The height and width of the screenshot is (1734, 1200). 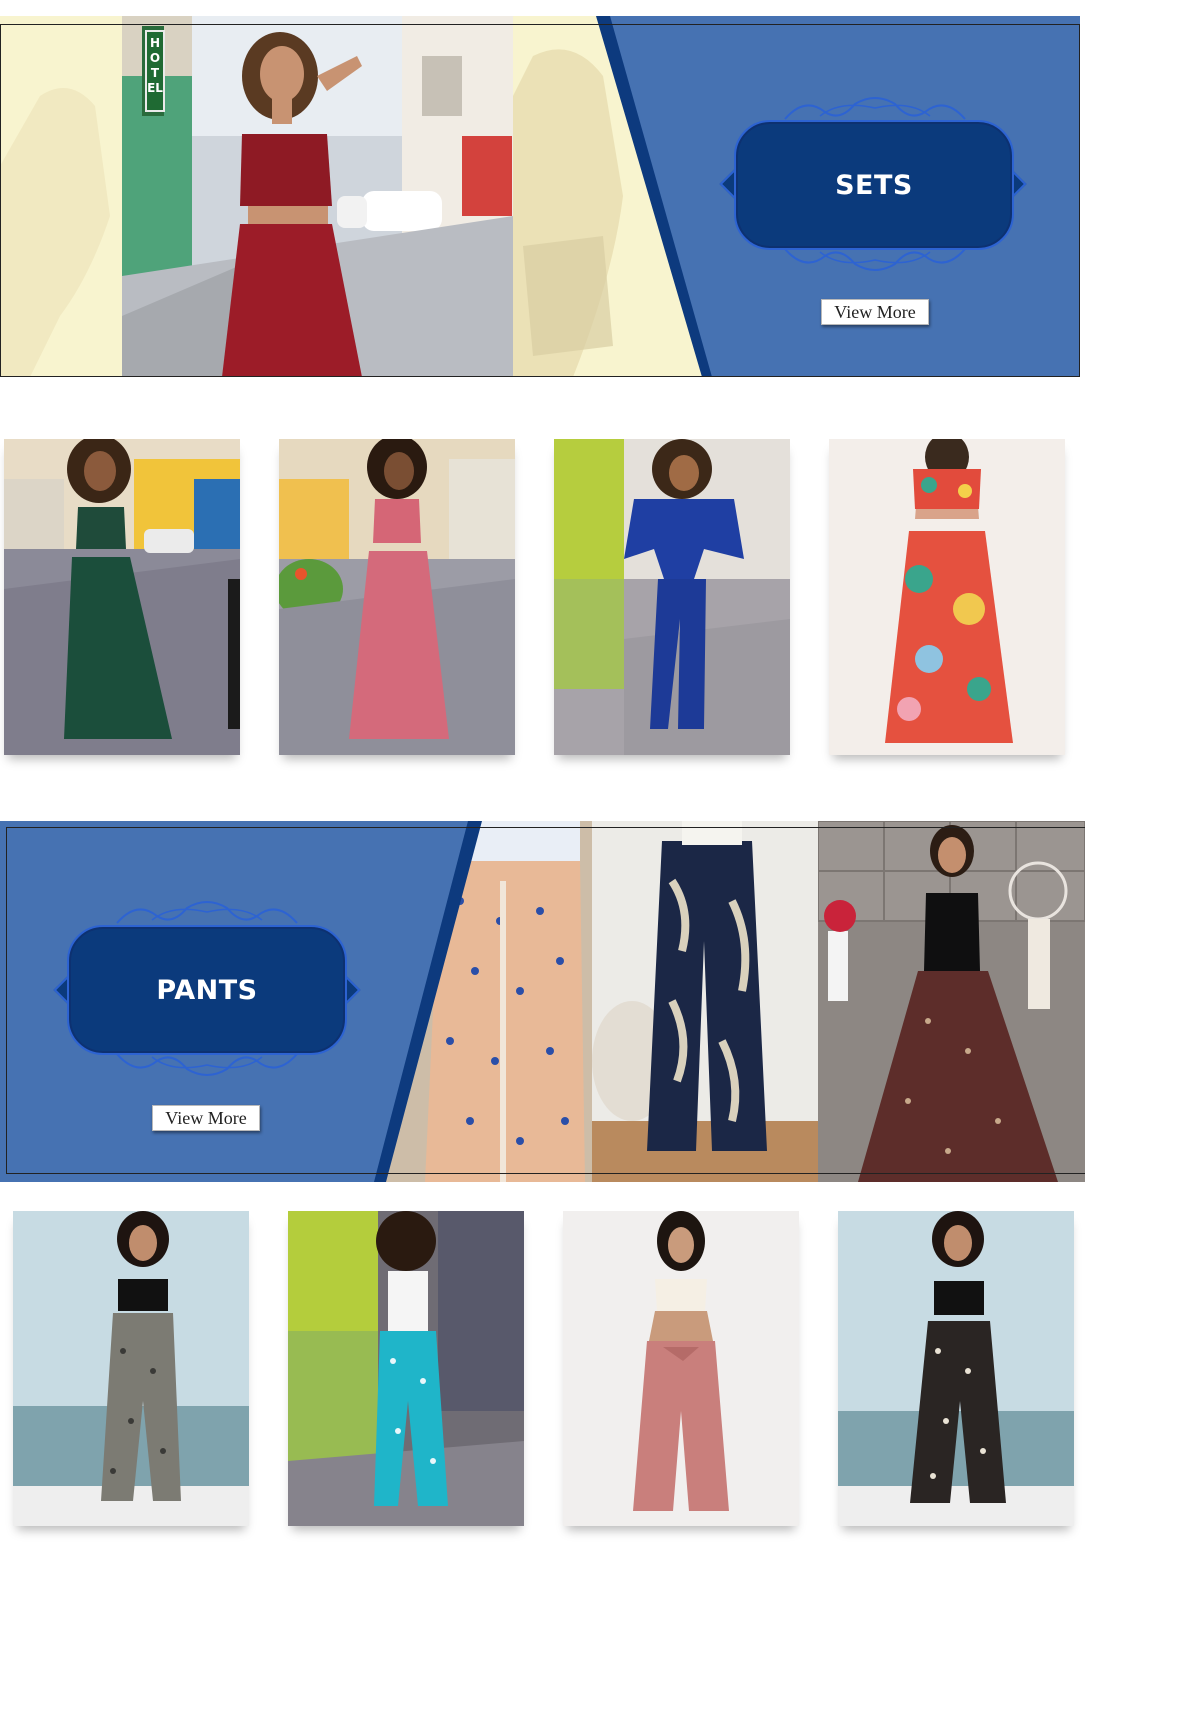 What do you see at coordinates (317, 196) in the screenshot?
I see `hero-sets-photo: HOTEL` at bounding box center [317, 196].